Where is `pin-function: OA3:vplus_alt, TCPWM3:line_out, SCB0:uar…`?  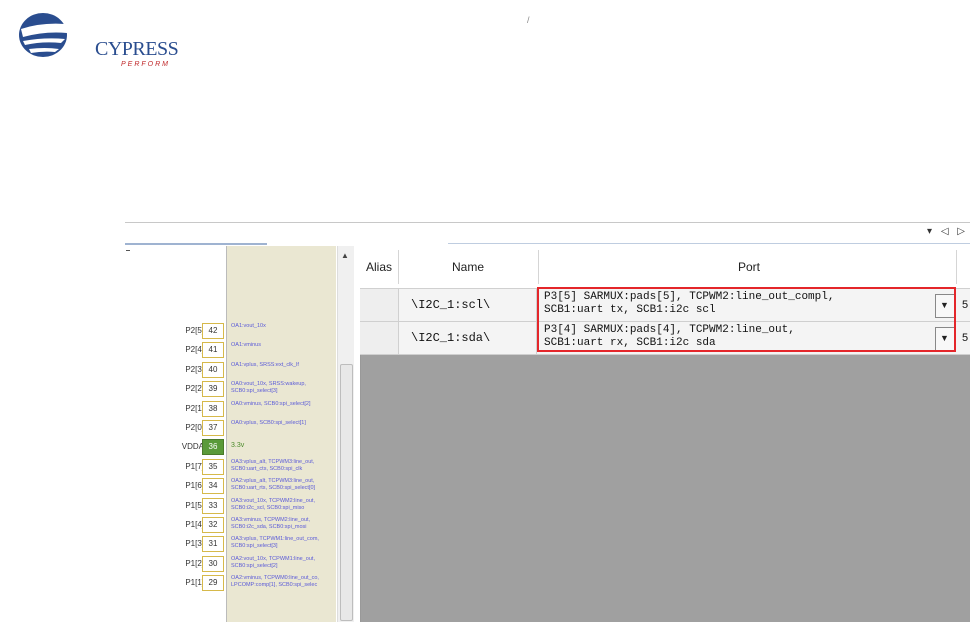
pin-function: OA3:vplus_alt, TCPWM3:line_out, SCB0:uar… is located at coordinates (273, 465).